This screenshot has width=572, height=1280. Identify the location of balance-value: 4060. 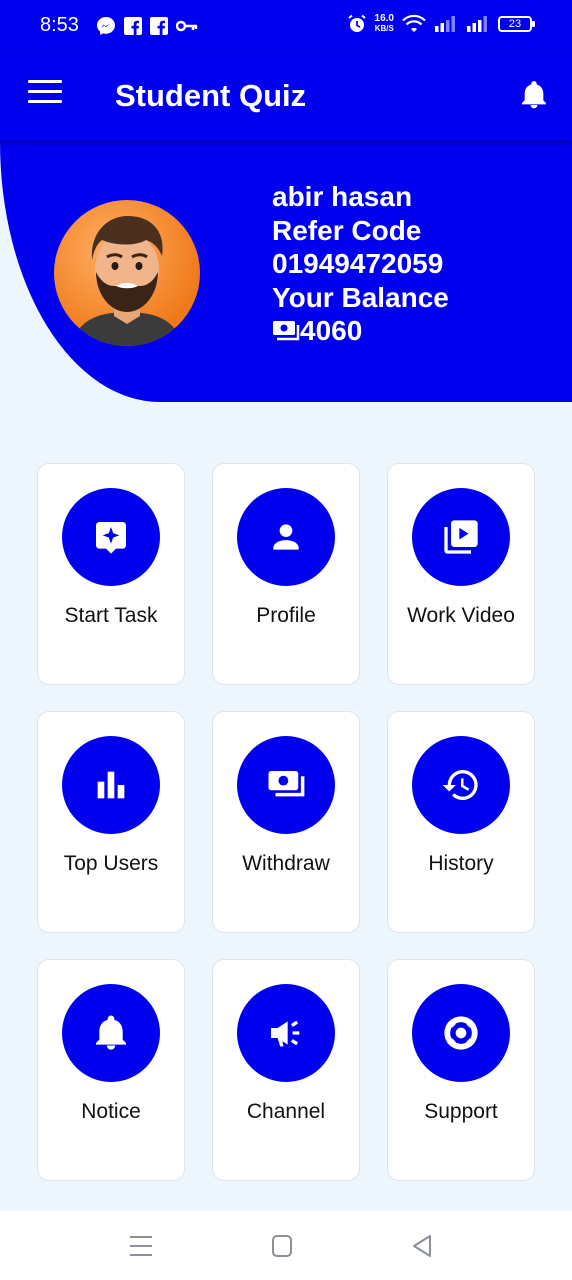
(331, 330).